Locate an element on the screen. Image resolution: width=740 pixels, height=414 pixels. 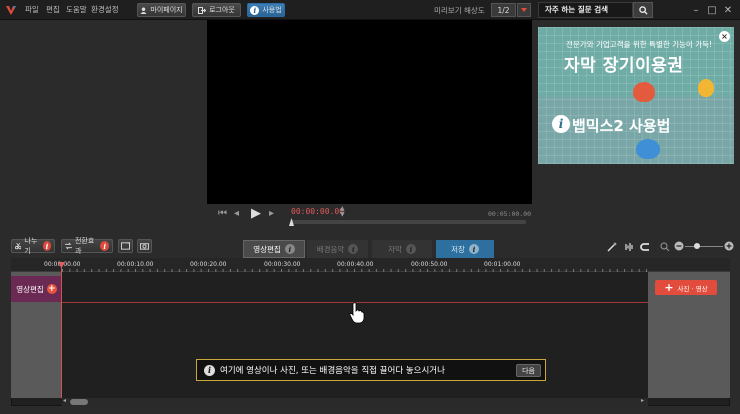
mypage-label: 마이페이지 is located at coordinates (166, 10).